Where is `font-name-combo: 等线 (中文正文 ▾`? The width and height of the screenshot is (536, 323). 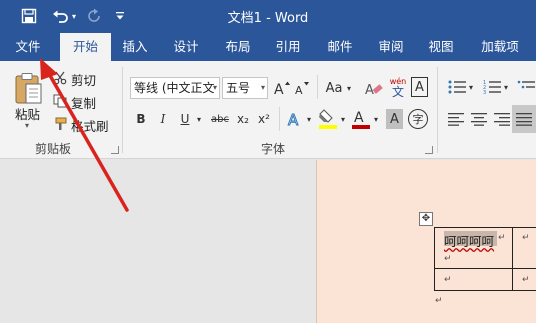
font-name-combo: 等线 (中文正文 ▾ is located at coordinates (175, 88).